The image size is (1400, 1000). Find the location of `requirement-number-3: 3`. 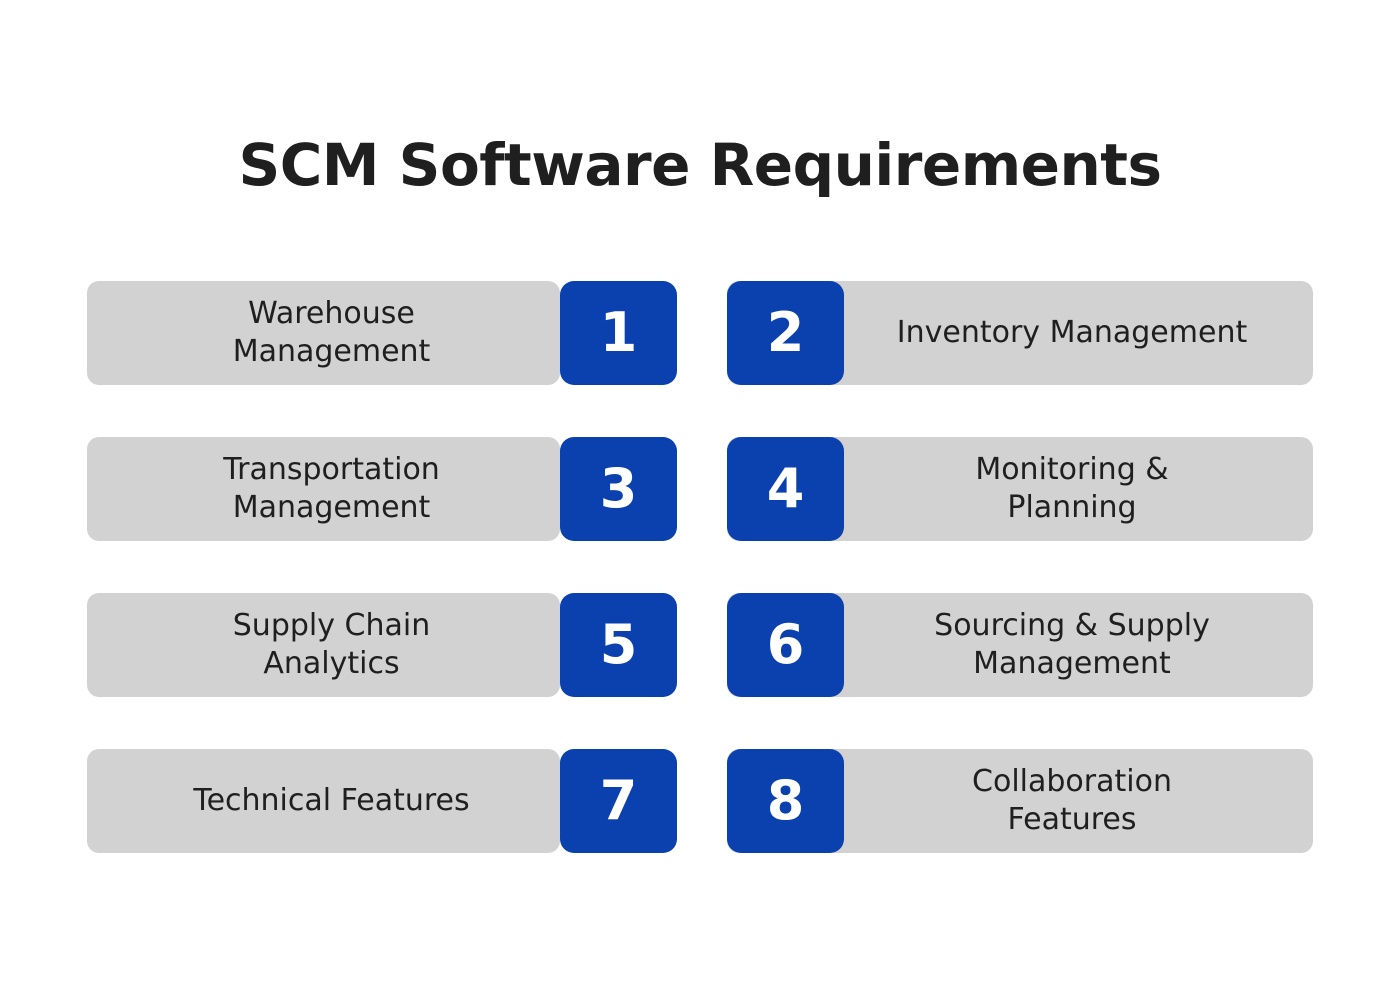

requirement-number-3: 3 is located at coordinates (618, 488).